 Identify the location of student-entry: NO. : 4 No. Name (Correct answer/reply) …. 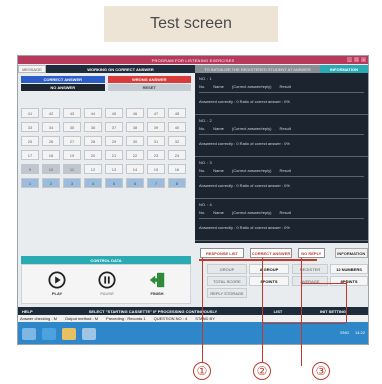
(281, 220).